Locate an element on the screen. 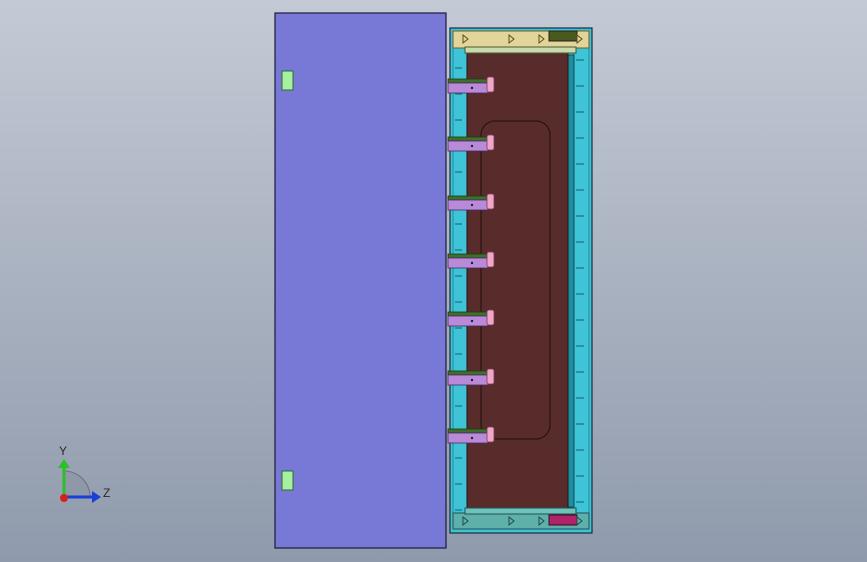 This screenshot has height=562, width=867. bottom-rail-block is located at coordinates (563, 520).